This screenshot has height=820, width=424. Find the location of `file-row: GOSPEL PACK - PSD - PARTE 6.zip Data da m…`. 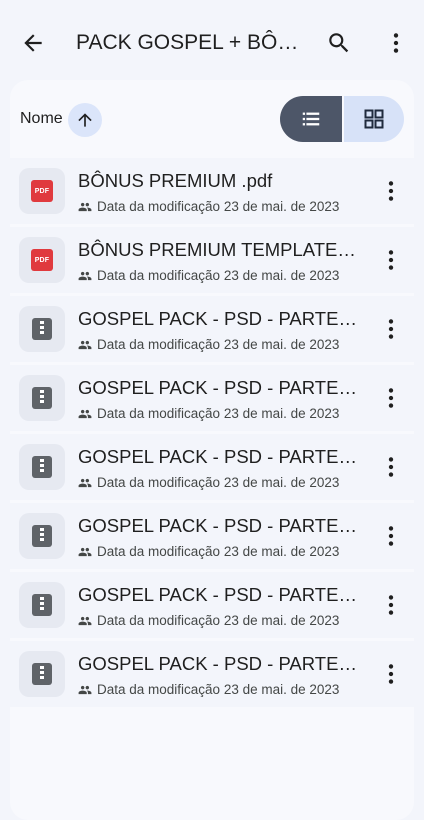

file-row: GOSPEL PACK - PSD - PARTE 6.zip Data da m… is located at coordinates (212, 674).